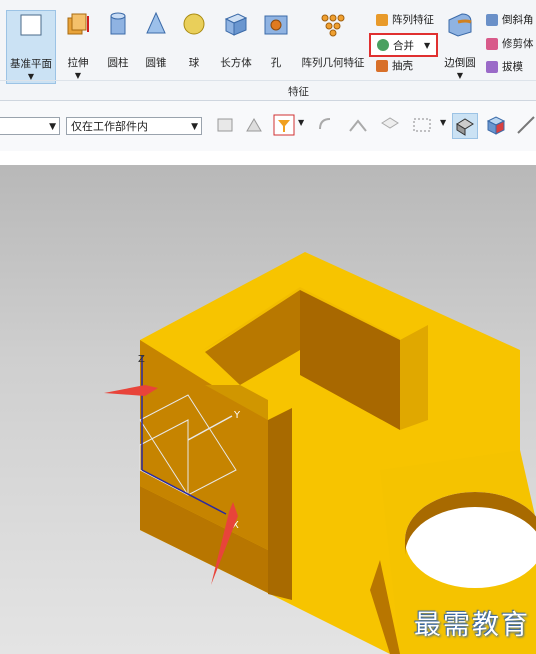 The image size is (536, 654). Describe the element at coordinates (492, 66) in the screenshot. I see `draft-icon` at that location.